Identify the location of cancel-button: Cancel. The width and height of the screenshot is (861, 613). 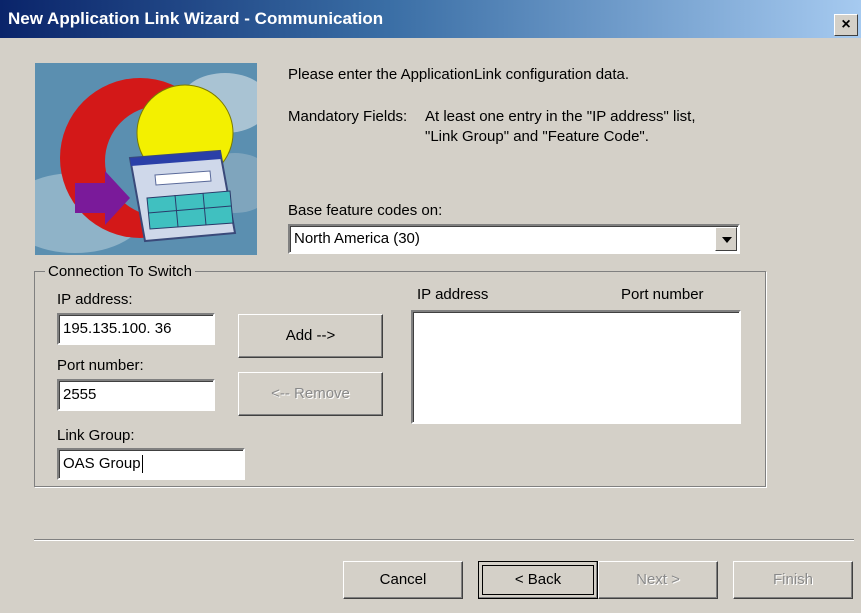
(403, 580).